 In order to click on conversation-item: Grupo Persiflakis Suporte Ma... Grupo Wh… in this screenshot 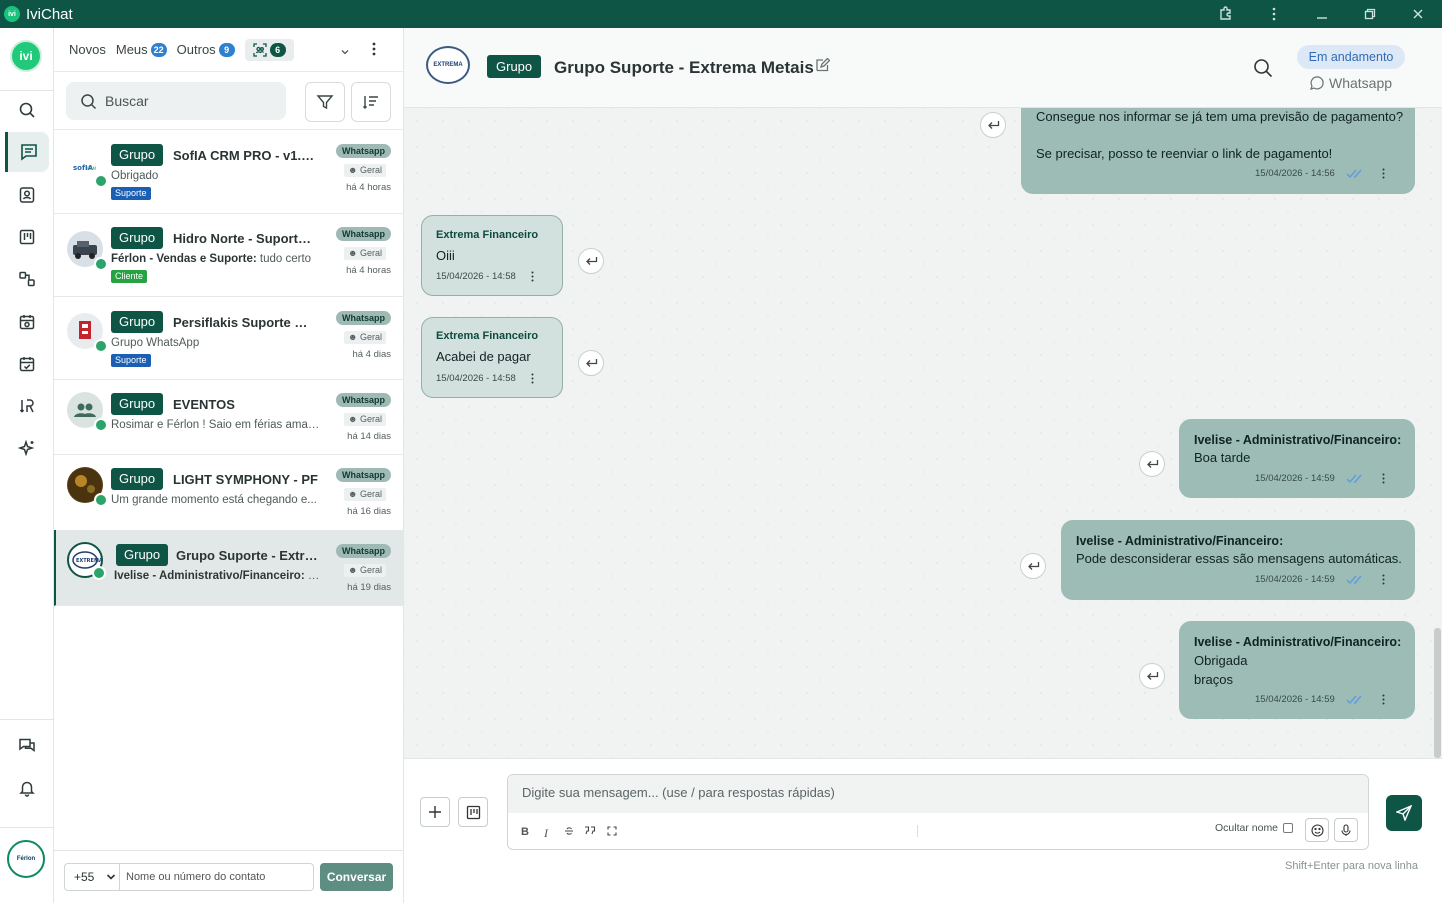, I will do `click(229, 338)`.